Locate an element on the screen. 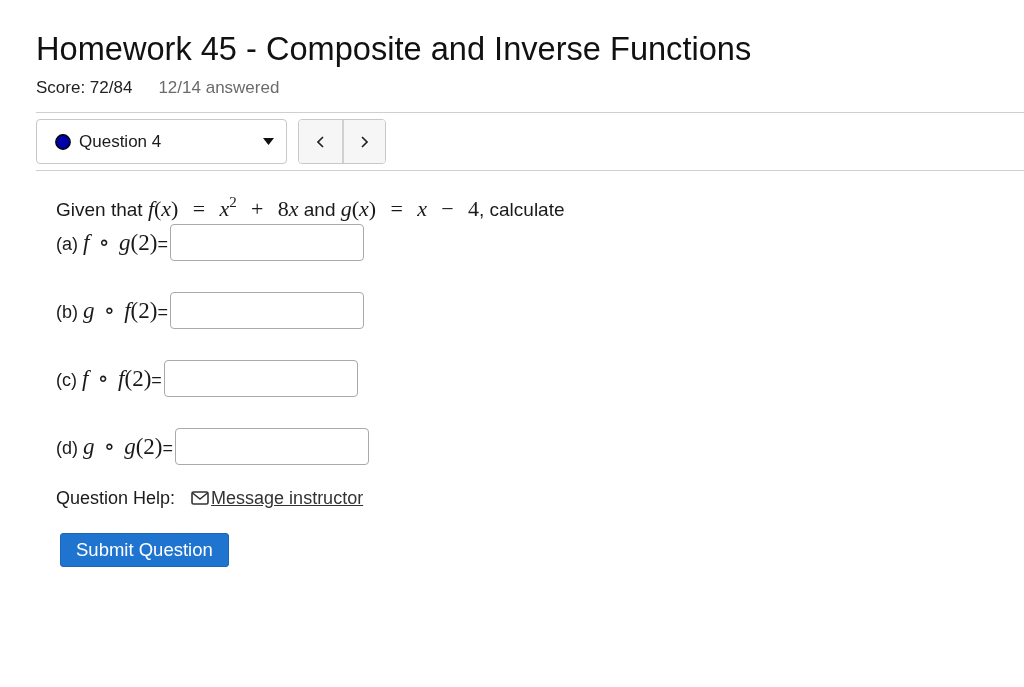 This screenshot has height=687, width=1024. answer-label: (d) g ∘ g(2)= is located at coordinates (115, 446).